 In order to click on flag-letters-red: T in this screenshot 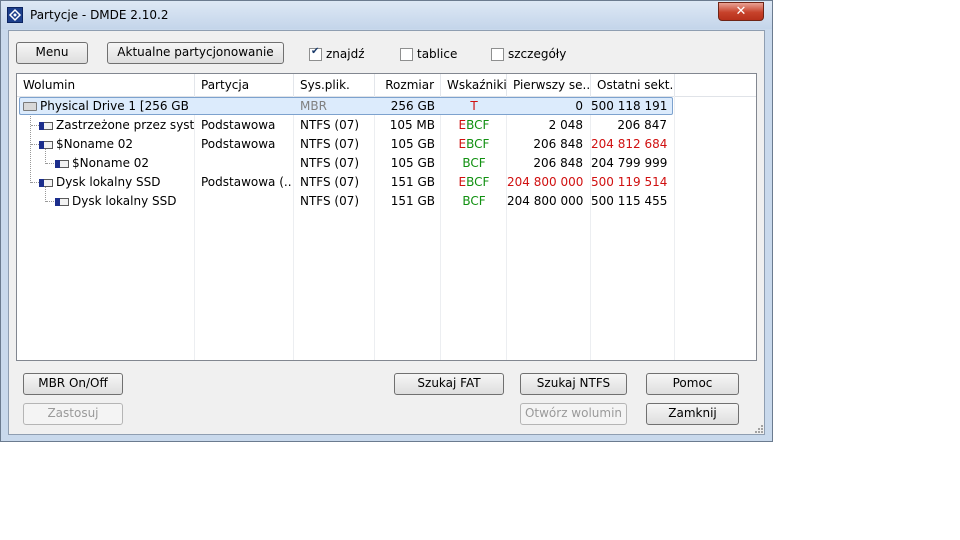, I will do `click(474, 106)`.